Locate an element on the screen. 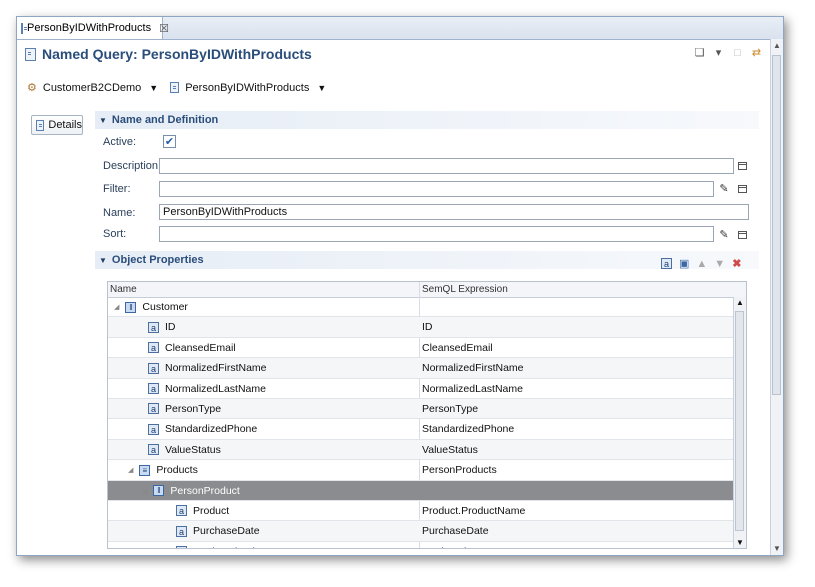 Image resolution: width=815 pixels, height=587 pixels. table-row: a NormalizedLastName NormalizedLastName is located at coordinates (420, 389).